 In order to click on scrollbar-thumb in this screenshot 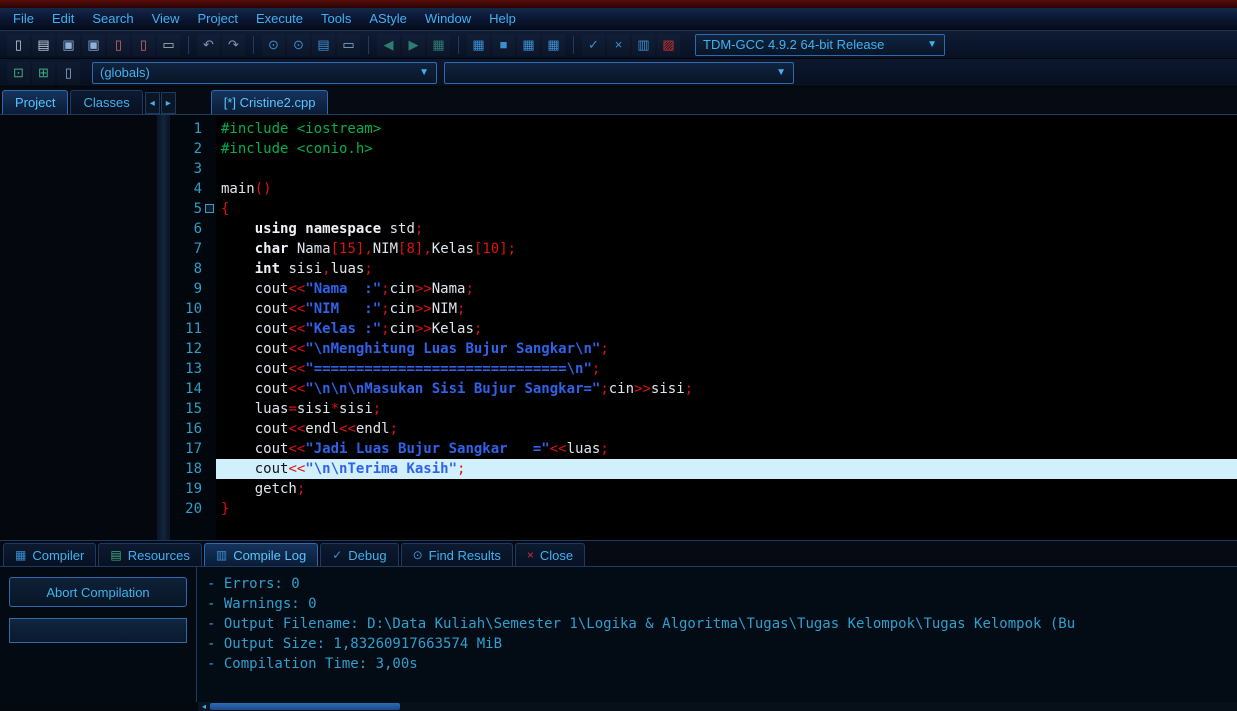, I will do `click(305, 706)`.